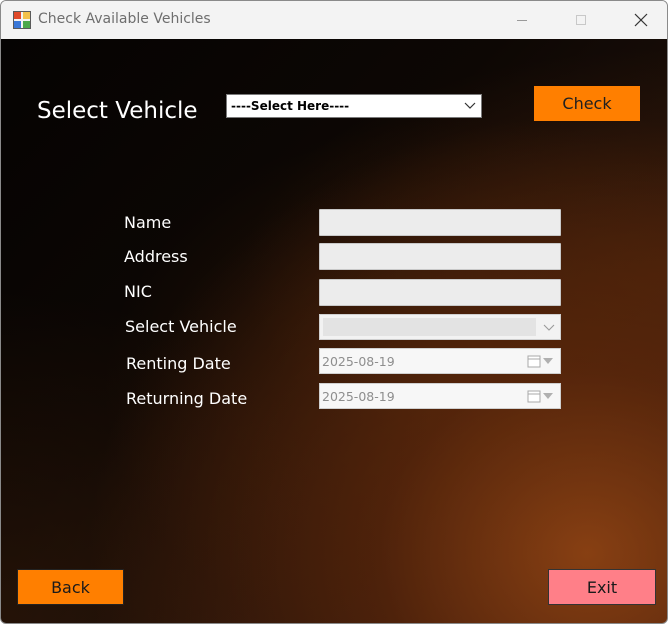 The image size is (668, 624). Describe the element at coordinates (187, 398) in the screenshot. I see `returning-date-label: Returning Date` at that location.